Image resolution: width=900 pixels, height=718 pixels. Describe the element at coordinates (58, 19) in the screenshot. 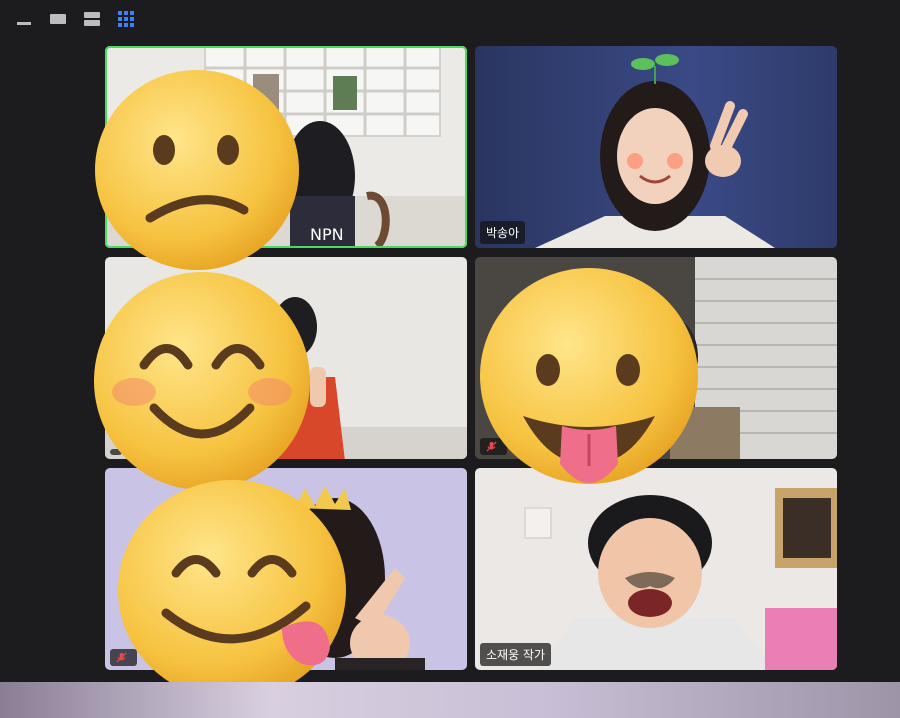

I see `single-view-icon` at that location.